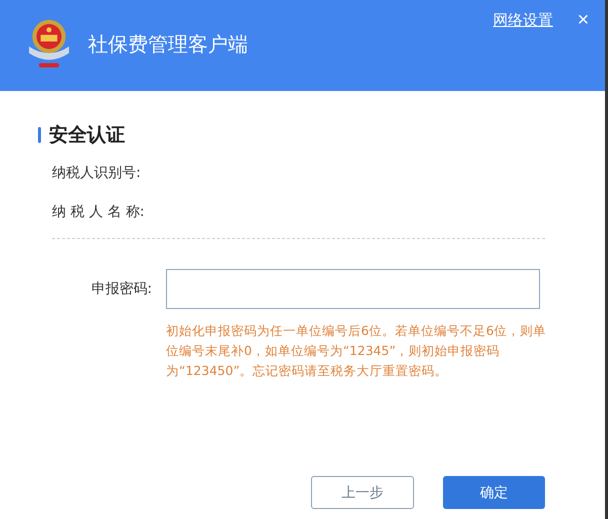 Image resolution: width=608 pixels, height=519 pixels. Describe the element at coordinates (168, 44) in the screenshot. I see `app-title: 社保费管理客户端` at that location.